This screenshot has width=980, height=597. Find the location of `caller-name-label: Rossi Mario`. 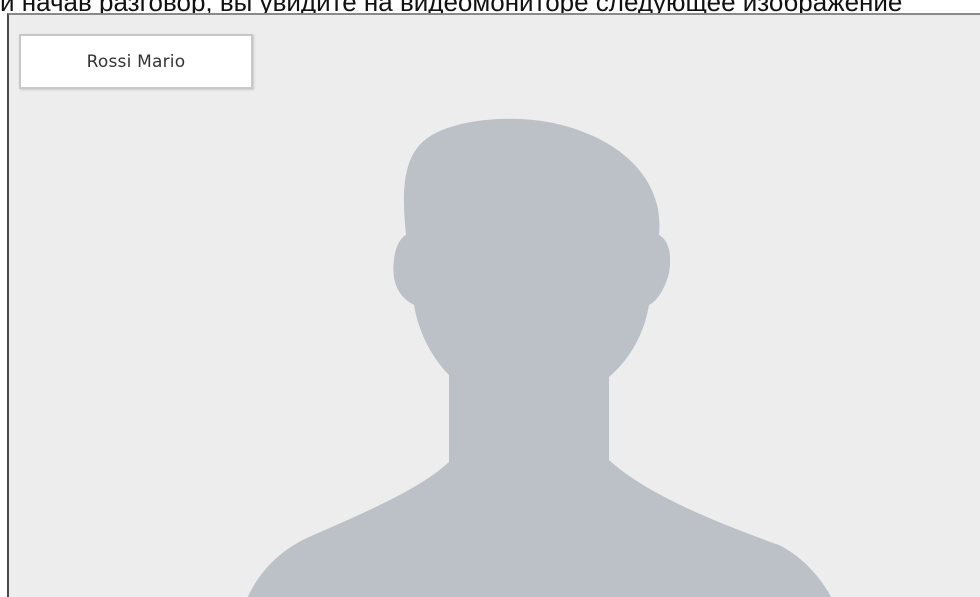

caller-name-label: Rossi Mario is located at coordinates (136, 61).